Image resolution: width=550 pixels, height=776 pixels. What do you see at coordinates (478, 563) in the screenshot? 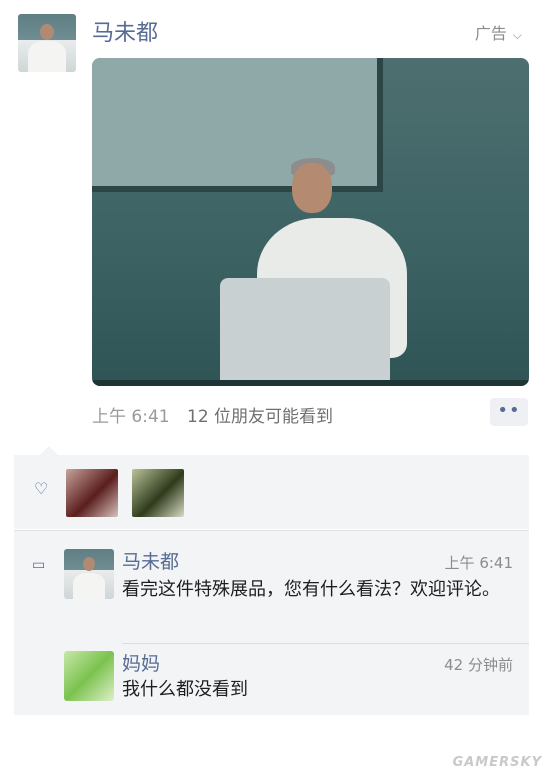
I see `comment-time: 上午 6:41` at bounding box center [478, 563].